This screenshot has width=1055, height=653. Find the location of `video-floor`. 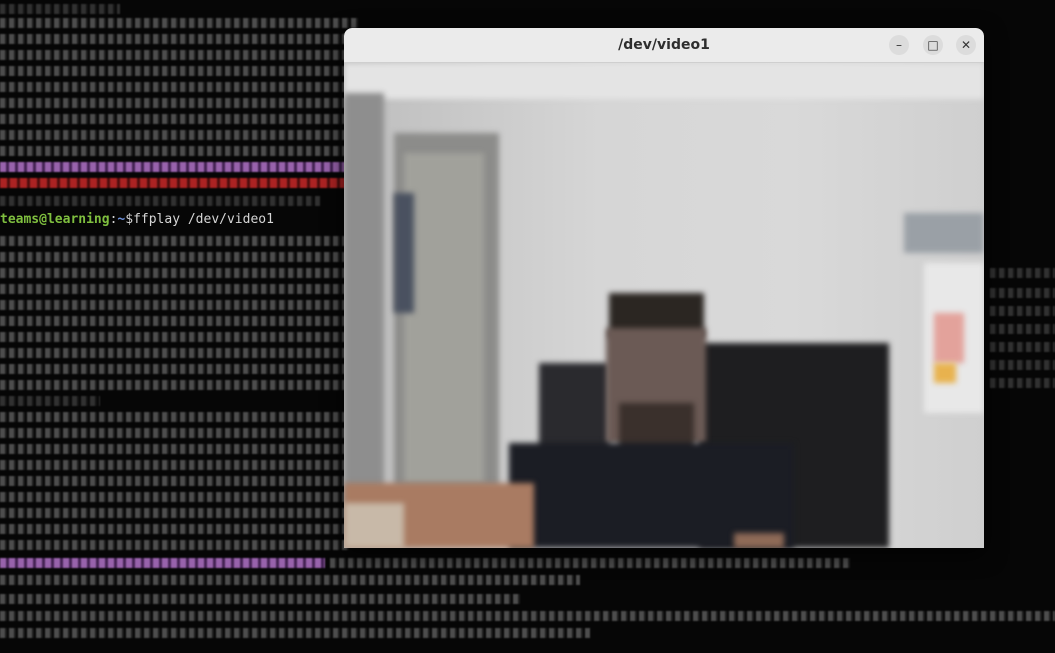

video-floor is located at coordinates (374, 525).